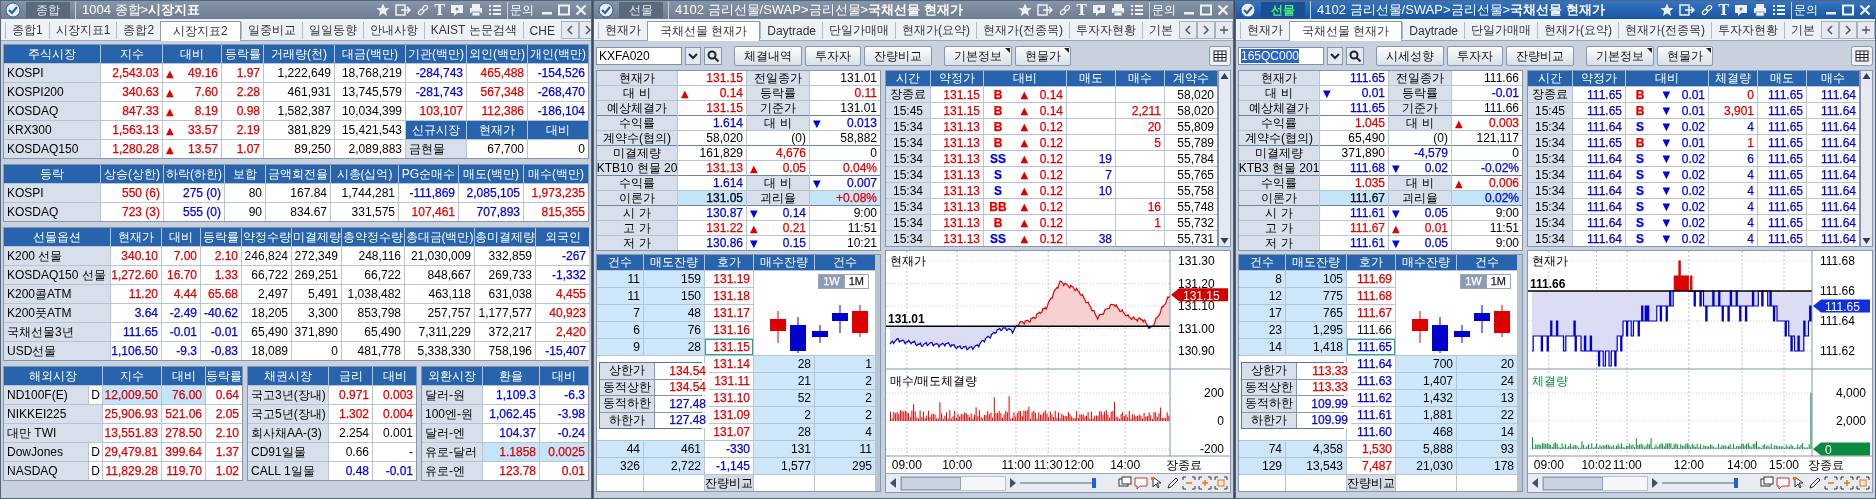 This screenshot has height=499, width=1876. Describe the element at coordinates (1805, 10) in the screenshot. I see `inquiry-button: 문의` at that location.